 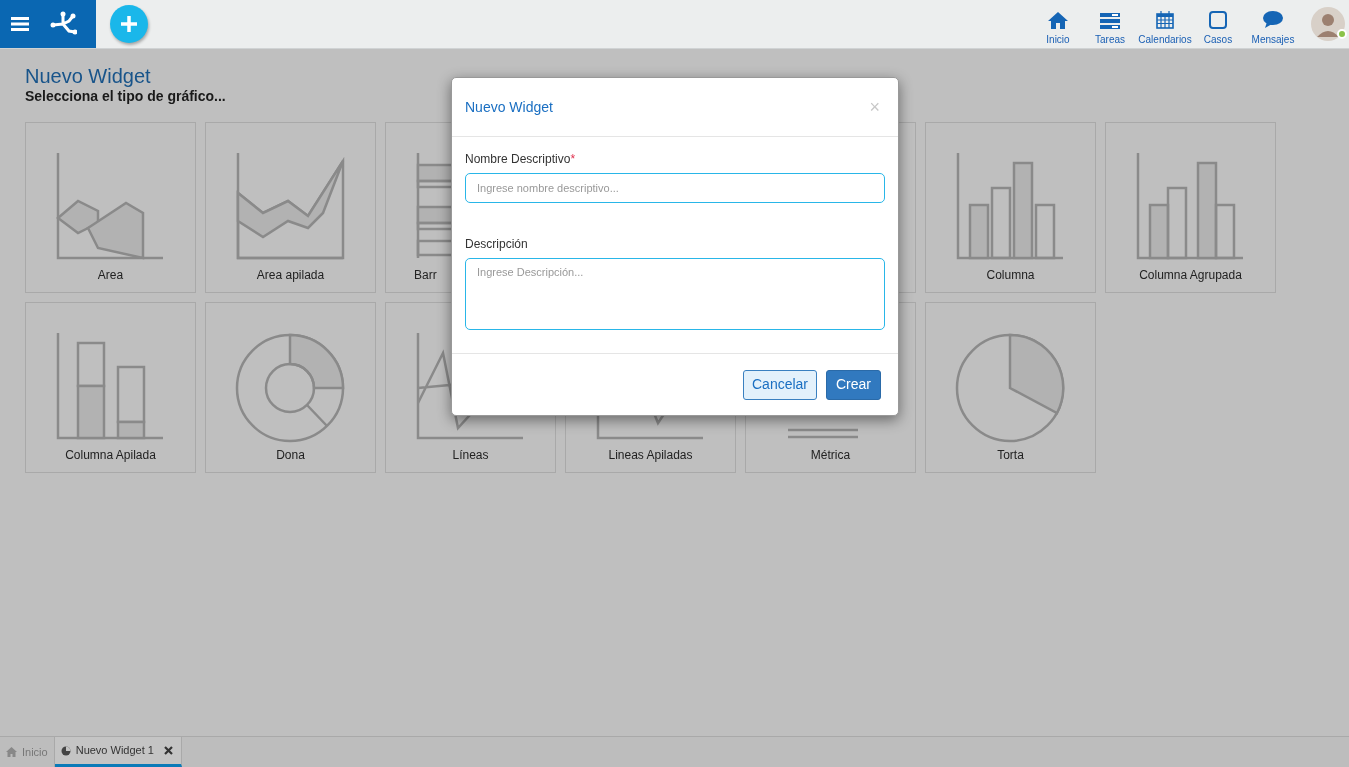 I want to click on tile-label: Lineas Apiladas, so click(x=650, y=455).